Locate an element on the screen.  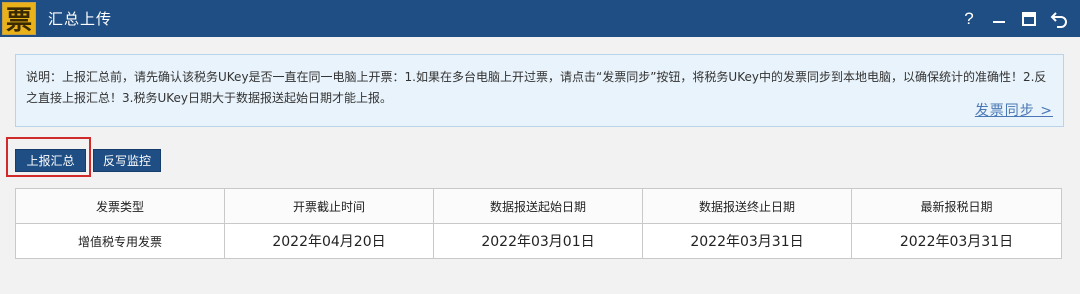
column-header: 开票截止时间 is located at coordinates (329, 206).